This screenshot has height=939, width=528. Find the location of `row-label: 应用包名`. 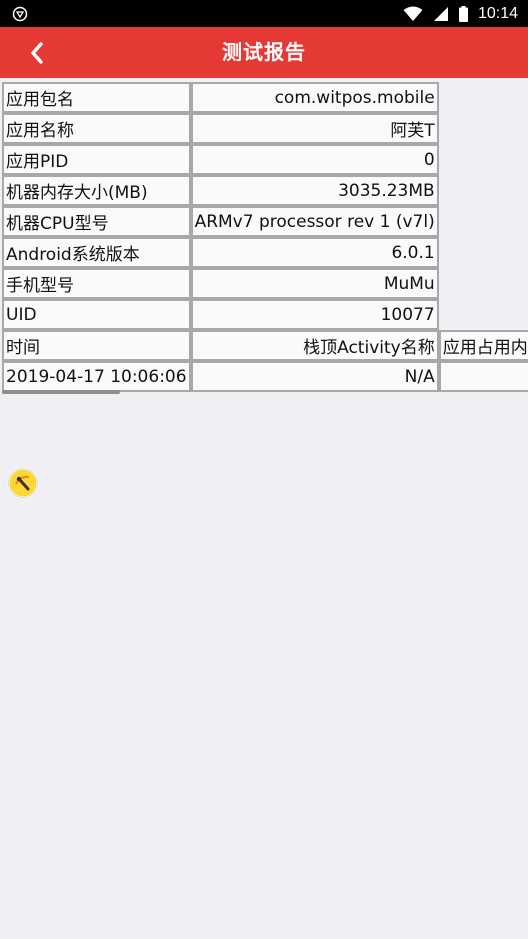

row-label: 应用包名 is located at coordinates (96, 97).